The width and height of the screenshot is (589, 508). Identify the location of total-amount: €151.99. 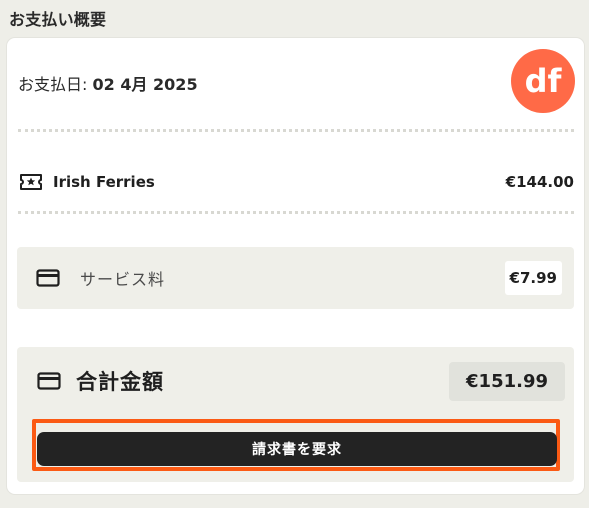
(507, 381).